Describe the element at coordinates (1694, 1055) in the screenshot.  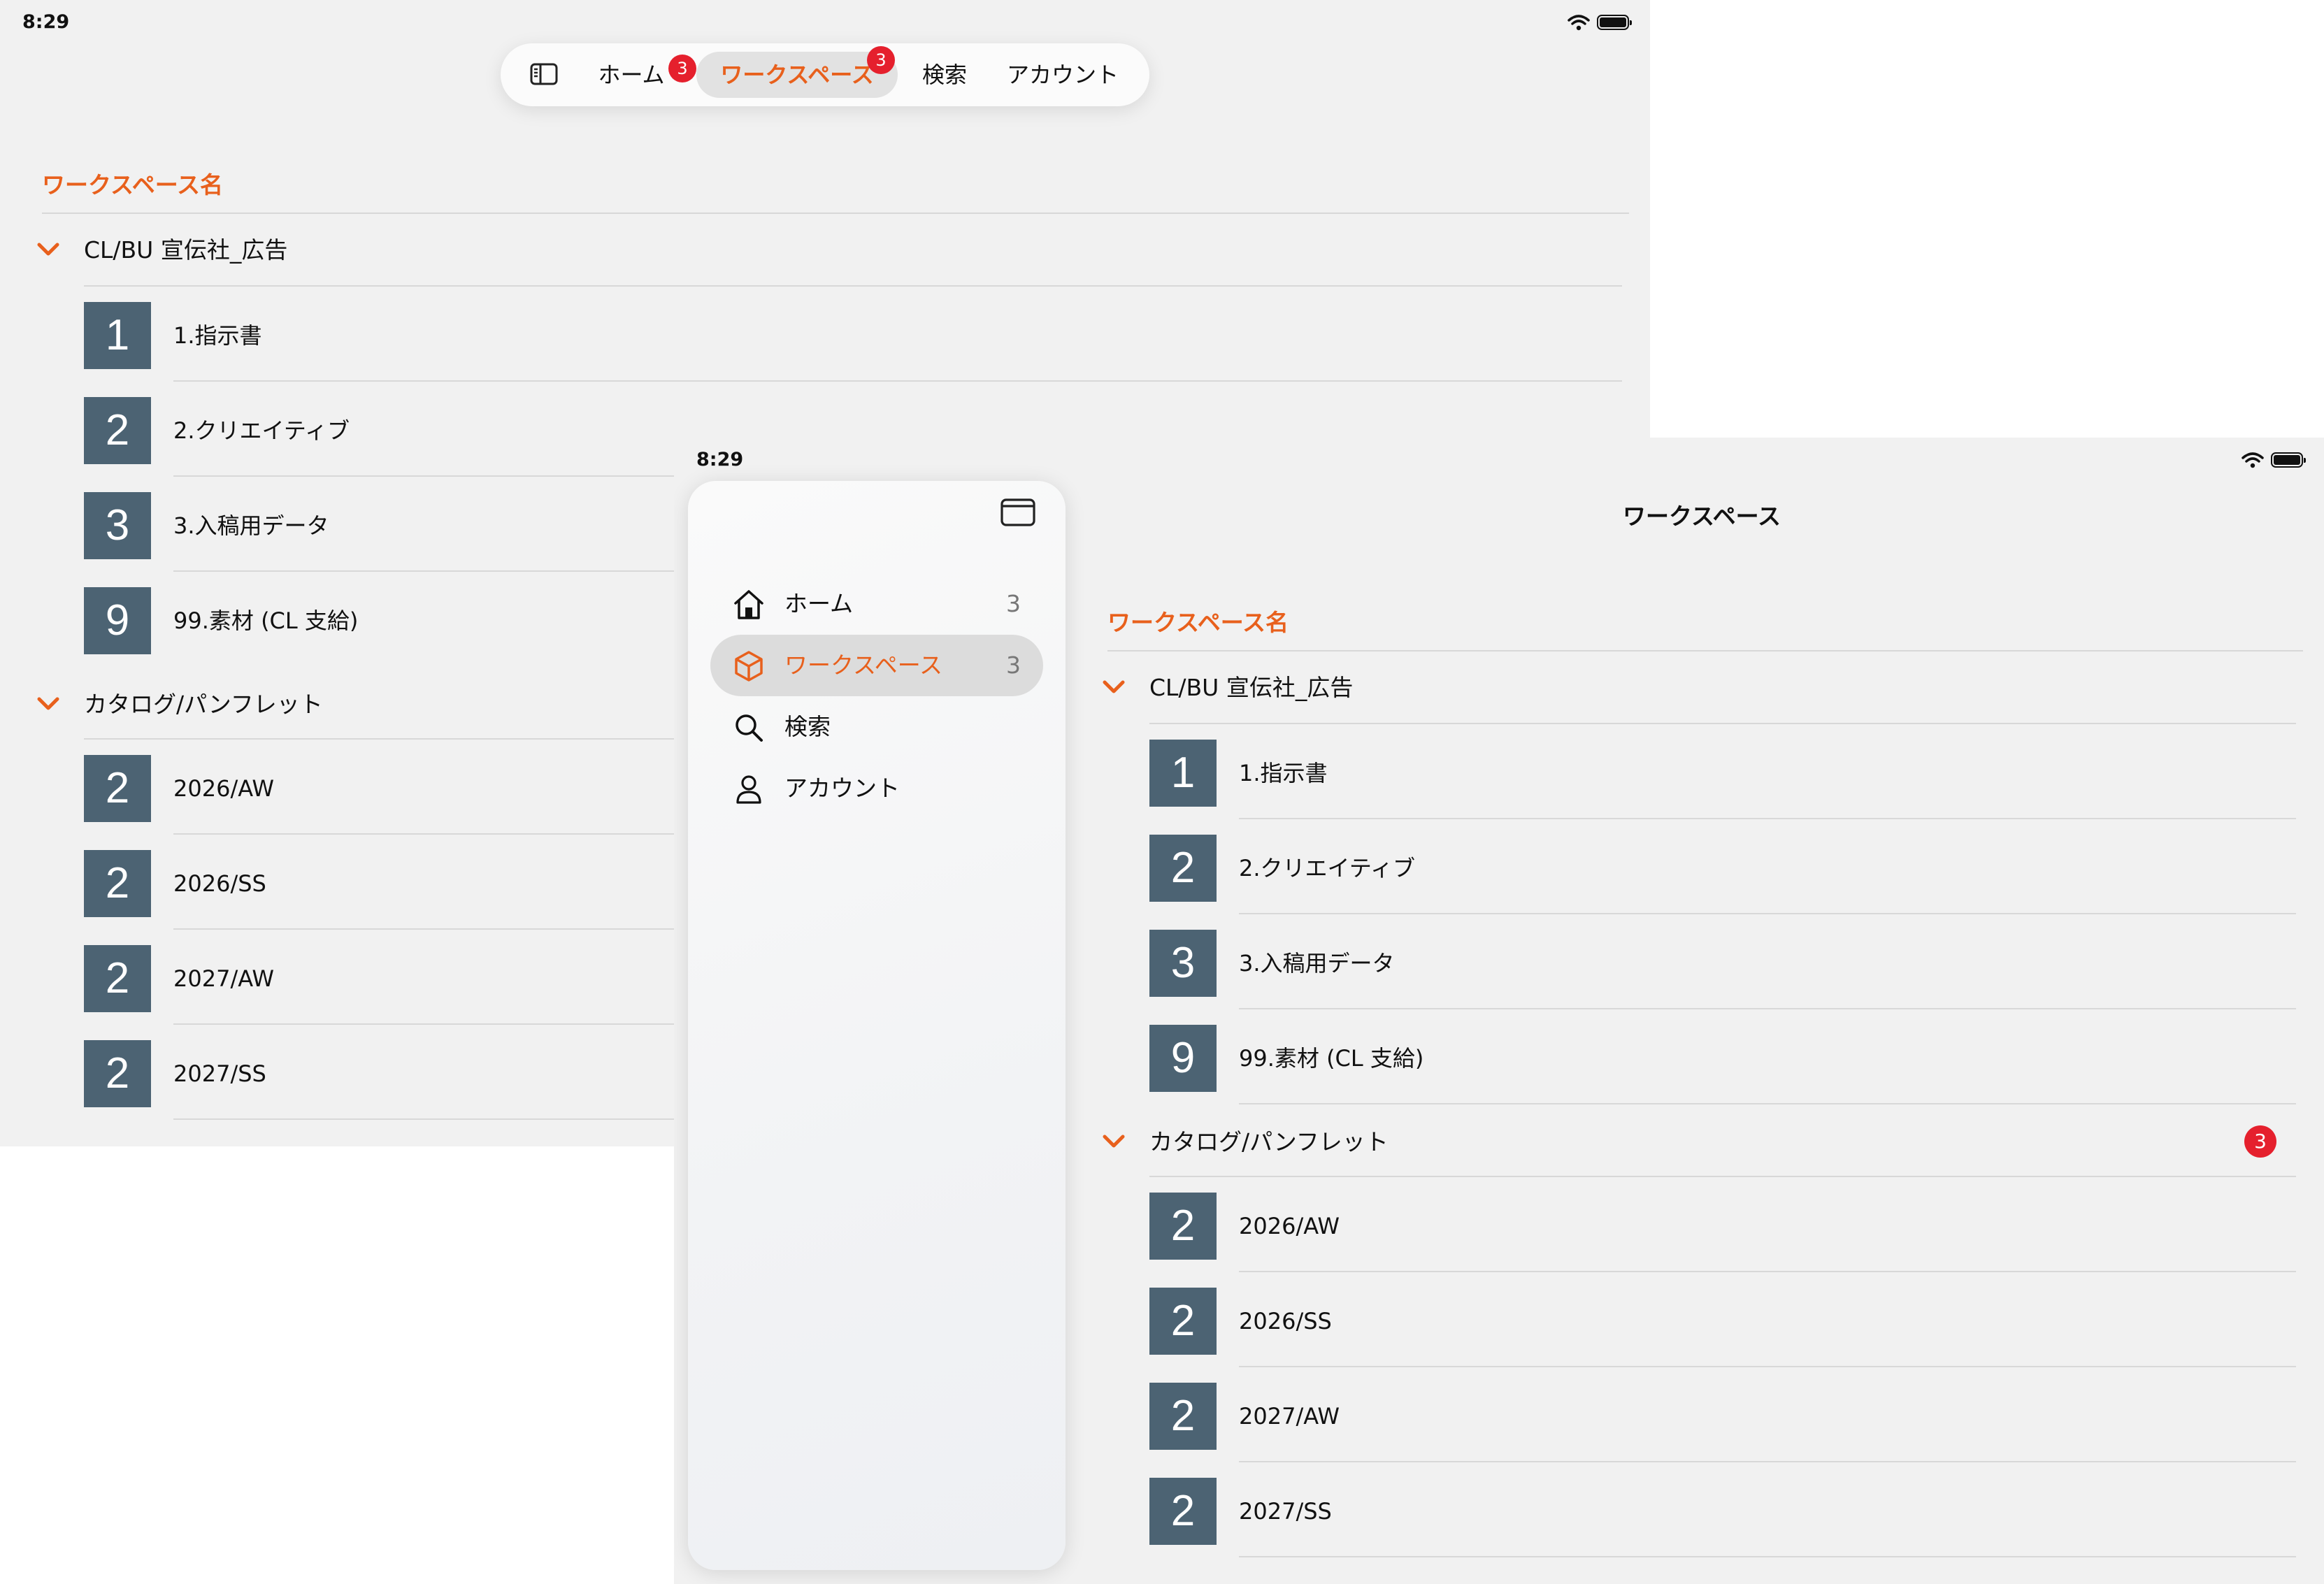
I see `list-item: 9 99.素材 (CL 支給)` at that location.